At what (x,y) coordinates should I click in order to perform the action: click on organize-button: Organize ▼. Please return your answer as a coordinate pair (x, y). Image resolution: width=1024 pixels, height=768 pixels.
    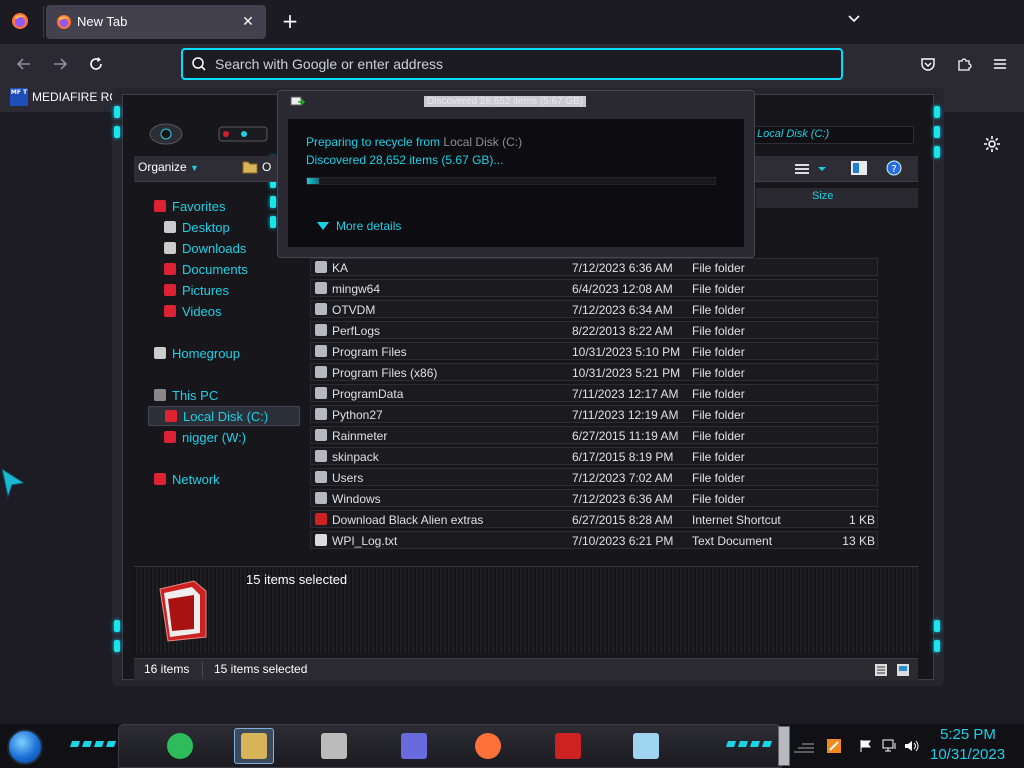
    Looking at the image, I should click on (168, 167).